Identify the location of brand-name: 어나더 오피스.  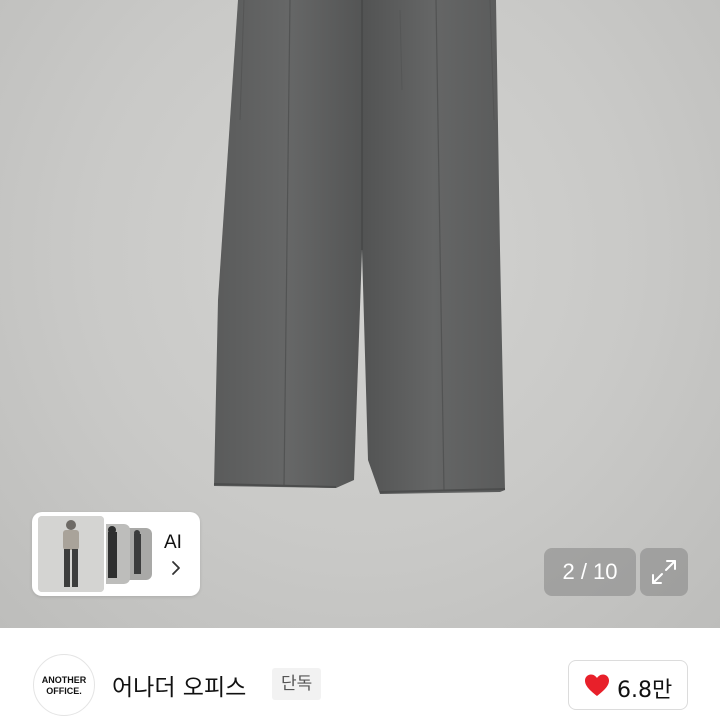
(179, 685).